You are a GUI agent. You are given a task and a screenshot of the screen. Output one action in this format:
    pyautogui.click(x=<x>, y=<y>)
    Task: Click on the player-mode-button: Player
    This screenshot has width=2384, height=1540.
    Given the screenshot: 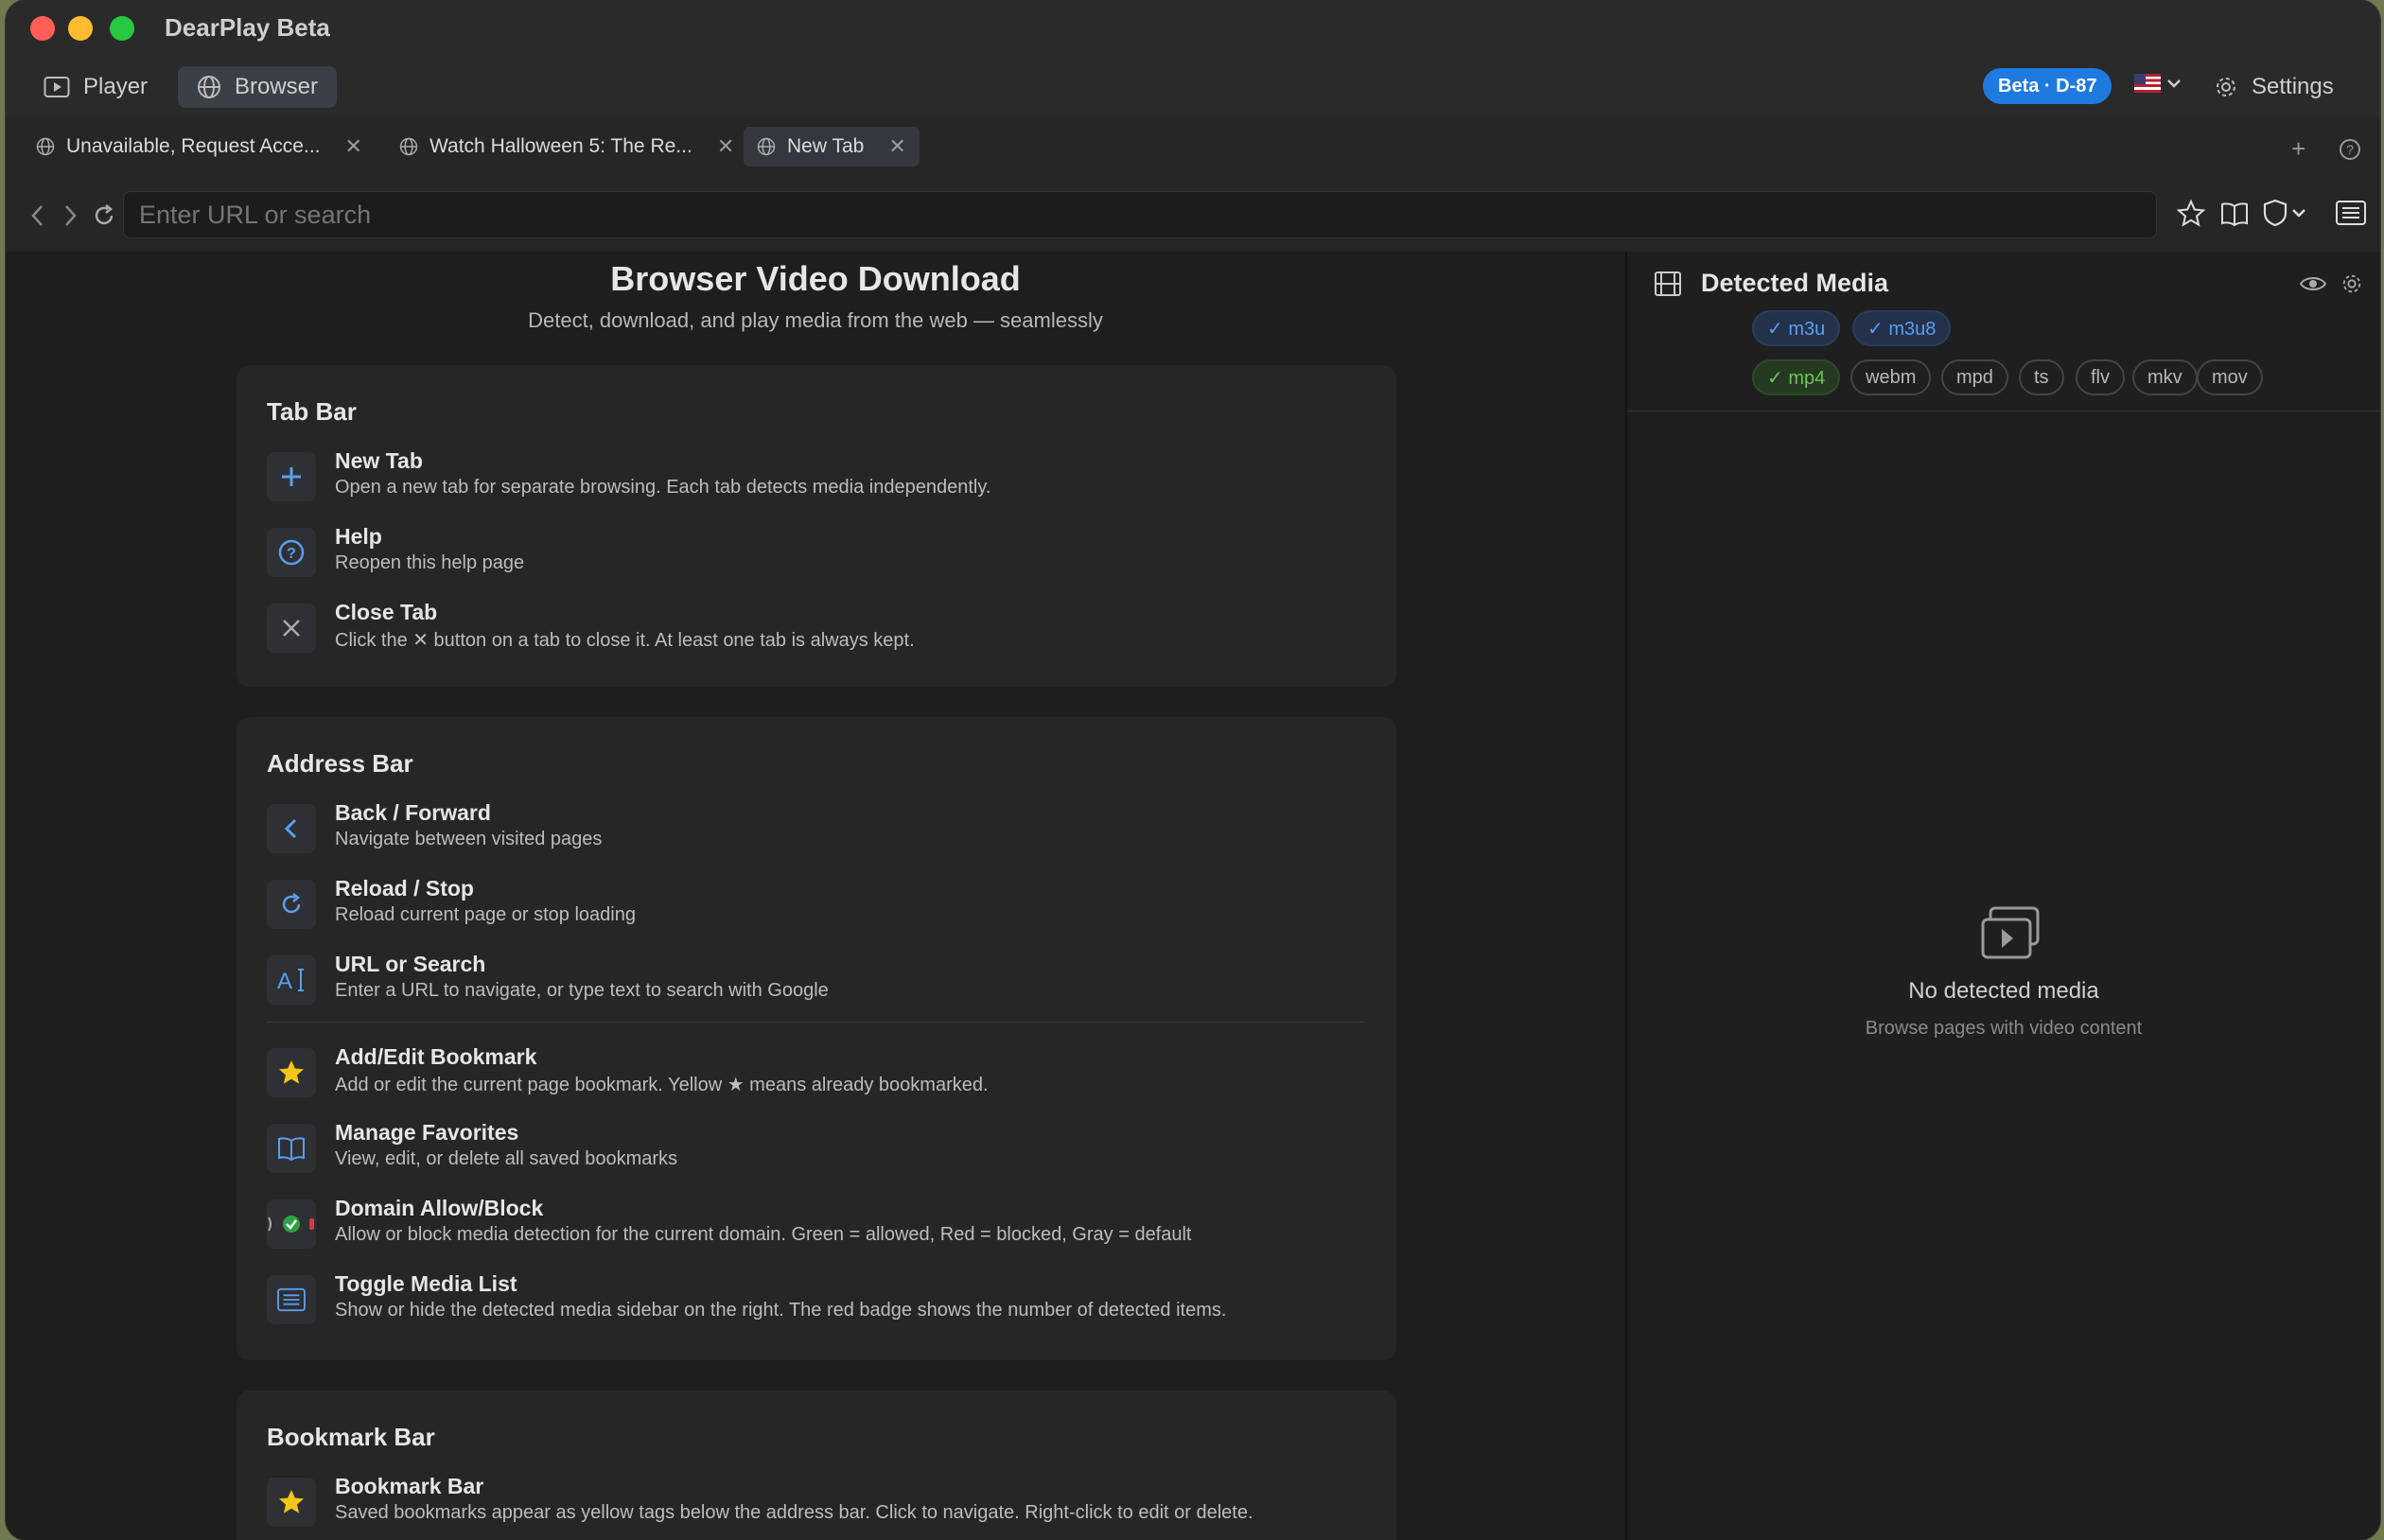 What is the action you would take?
    pyautogui.click(x=96, y=87)
    